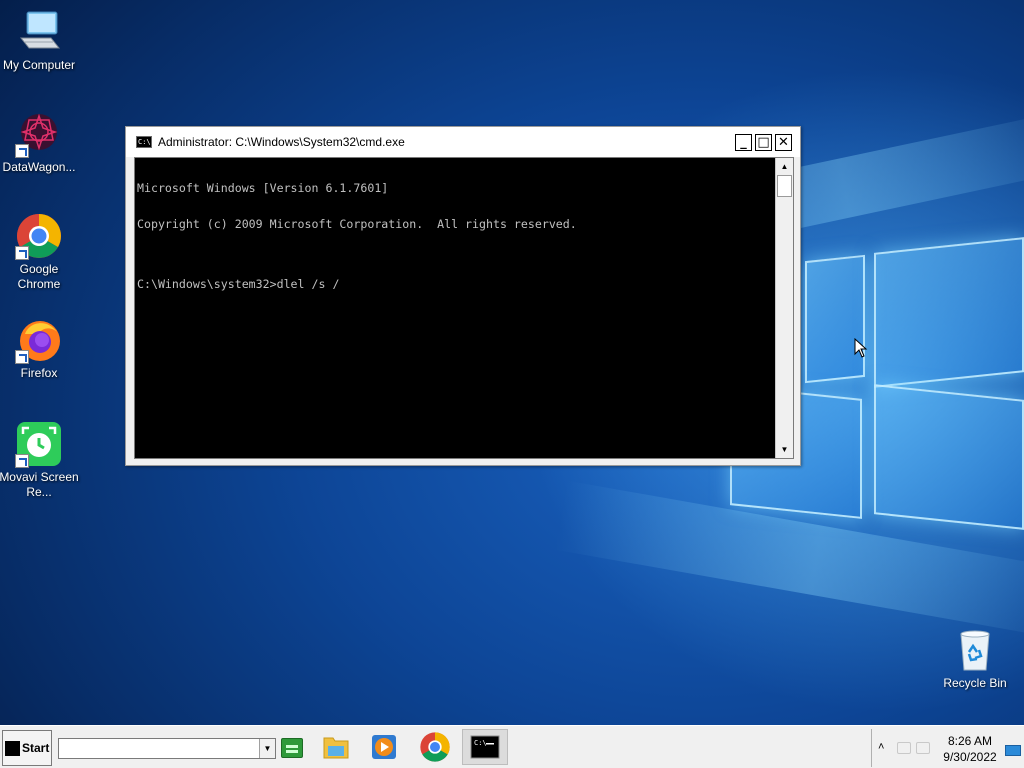 This screenshot has width=1024, height=768. Describe the element at coordinates (904, 748) in the screenshot. I see `network-icon` at that location.